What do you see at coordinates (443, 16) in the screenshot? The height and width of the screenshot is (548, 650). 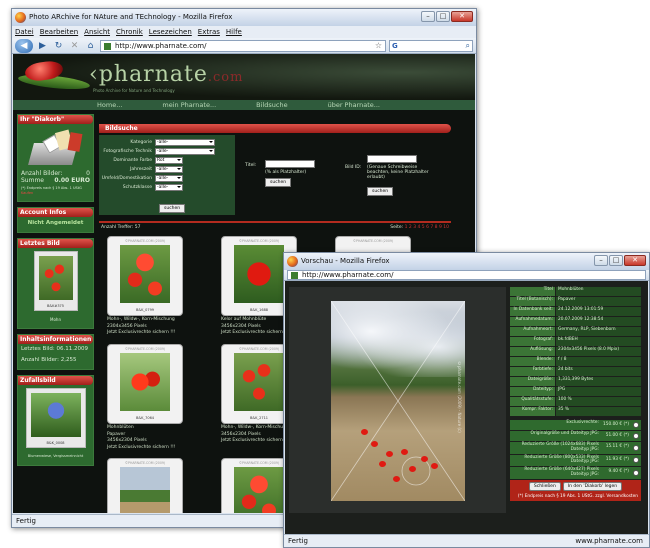 I see `maximize-button: □` at bounding box center [443, 16].